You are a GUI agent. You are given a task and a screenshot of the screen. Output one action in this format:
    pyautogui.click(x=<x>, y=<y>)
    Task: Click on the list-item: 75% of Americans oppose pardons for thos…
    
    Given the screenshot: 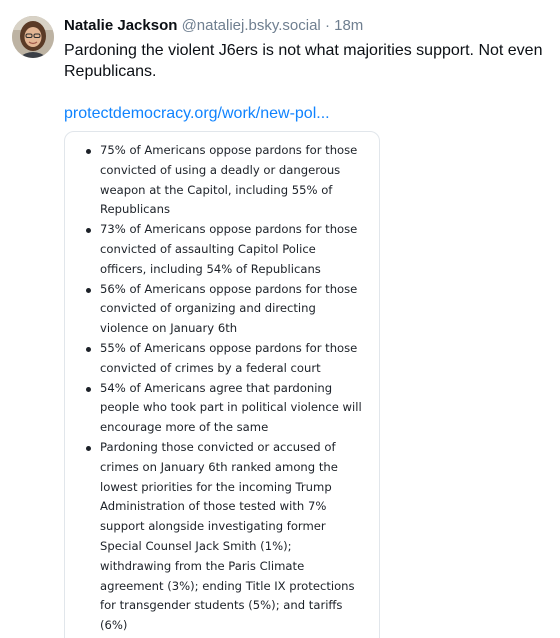 What is the action you would take?
    pyautogui.click(x=232, y=180)
    